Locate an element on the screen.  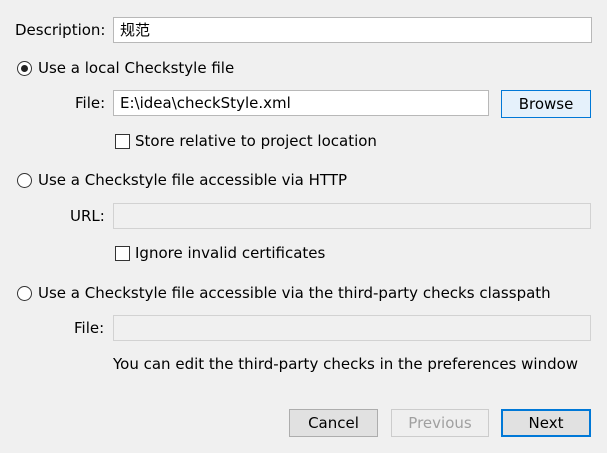
description-input: 规范 is located at coordinates (352, 30).